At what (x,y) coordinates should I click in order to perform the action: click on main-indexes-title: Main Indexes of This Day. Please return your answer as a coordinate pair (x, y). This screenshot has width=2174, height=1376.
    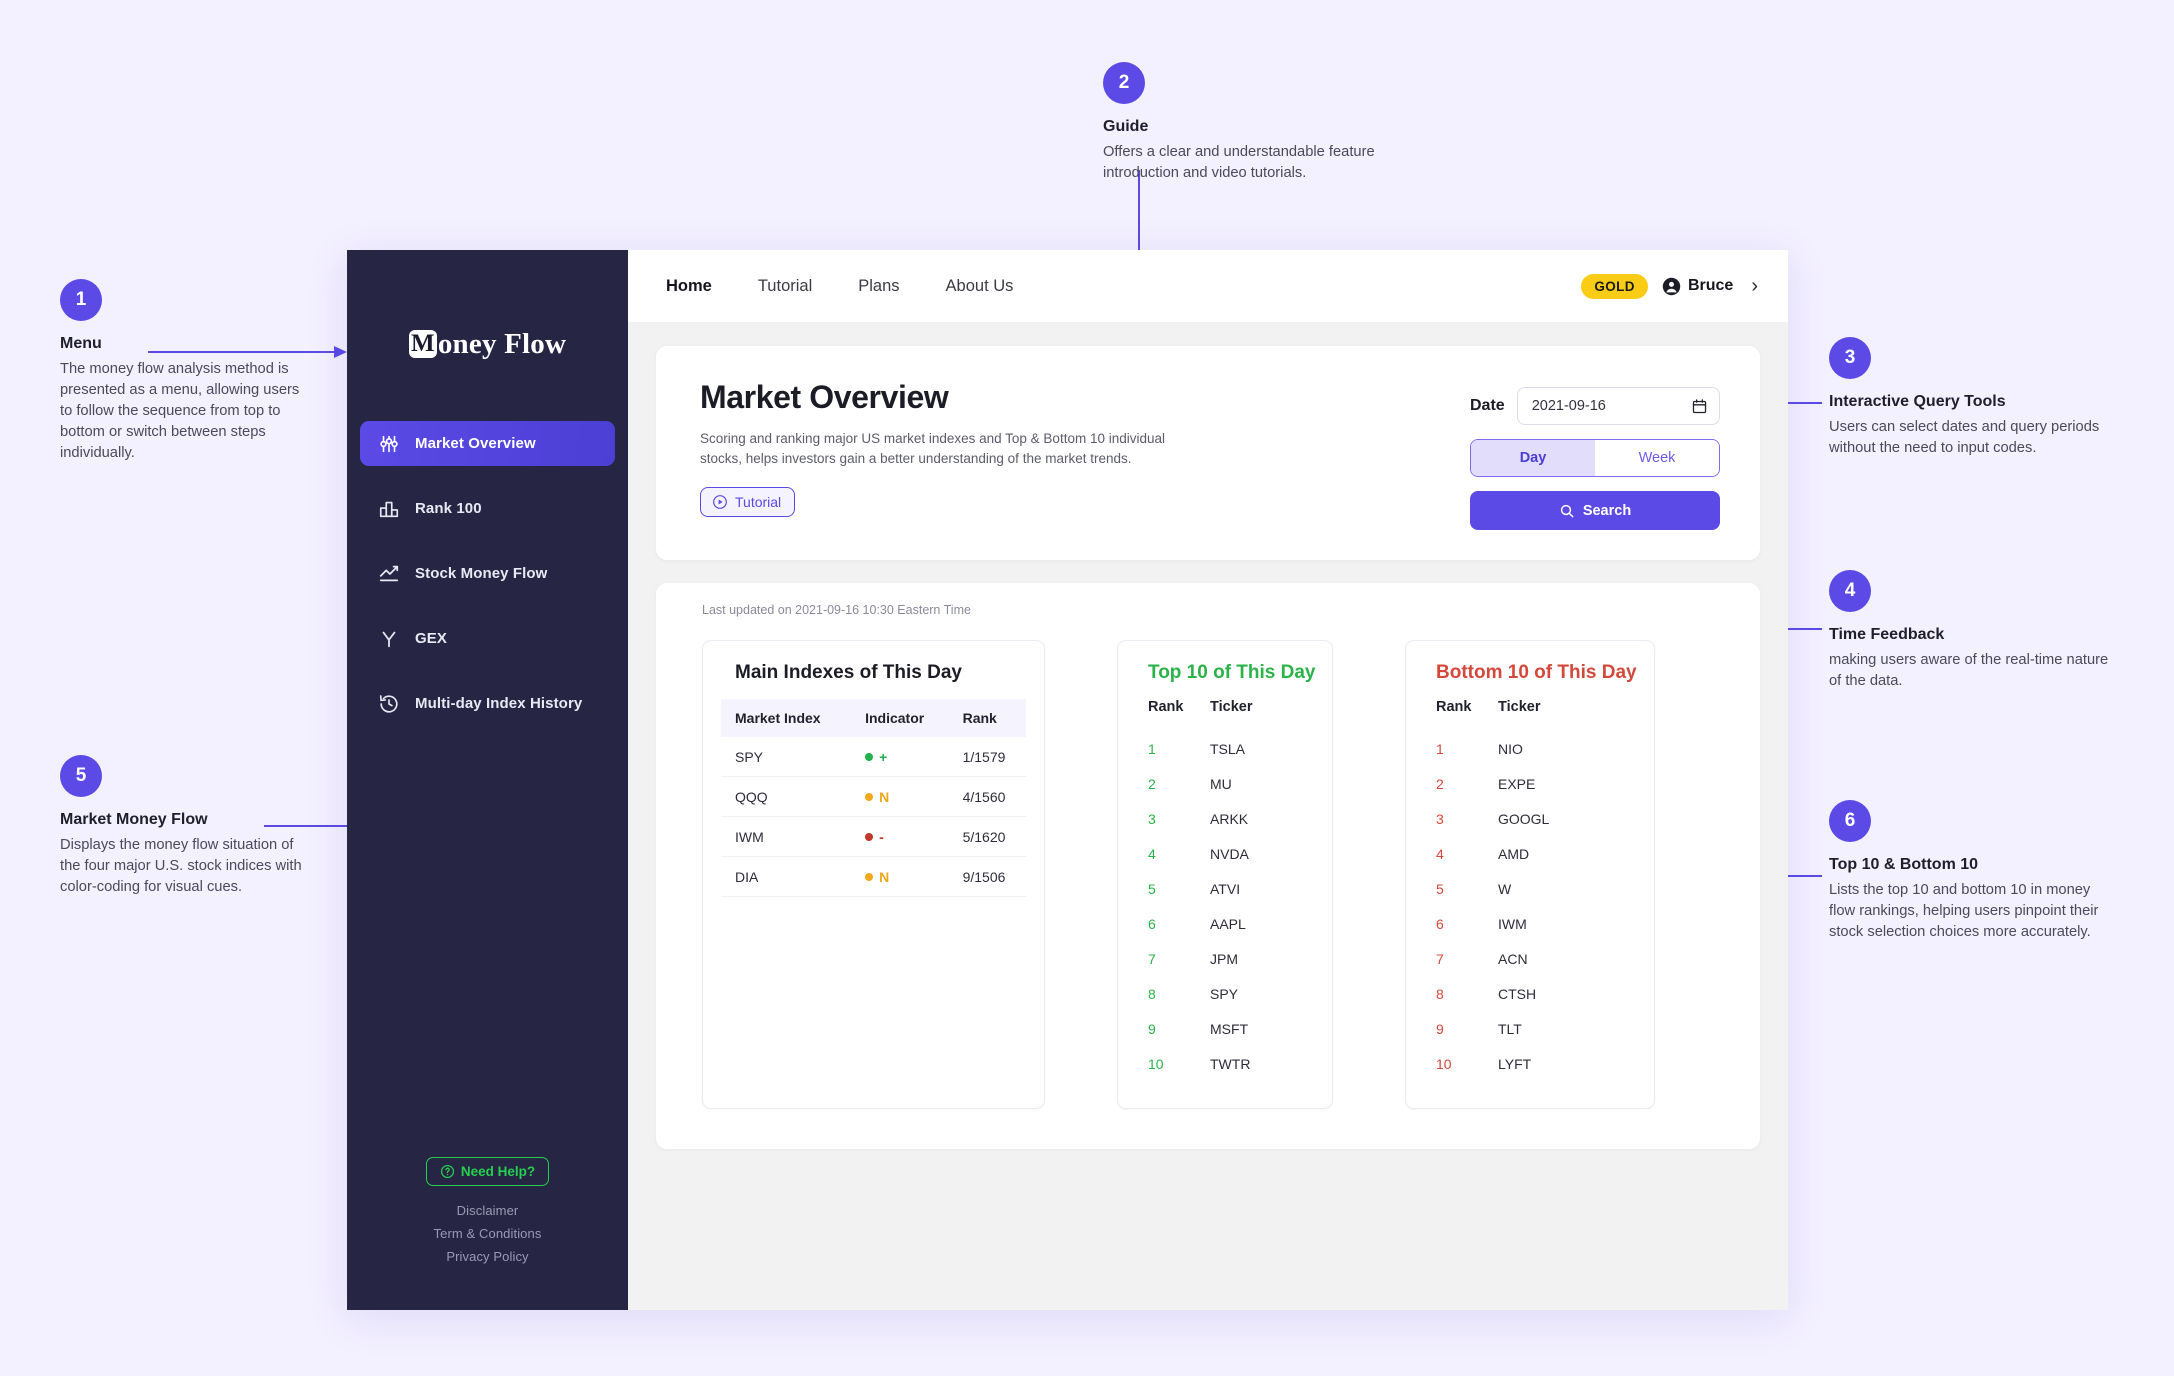
    Looking at the image, I should click on (848, 672).